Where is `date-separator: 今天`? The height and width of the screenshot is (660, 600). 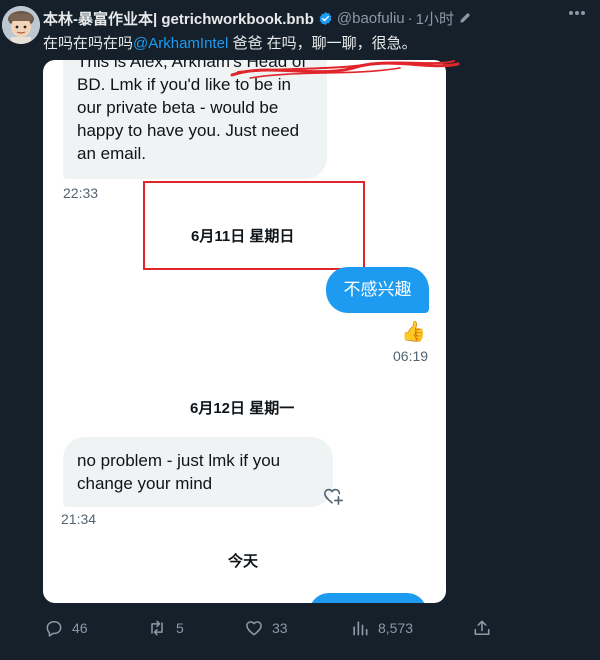 date-separator: 今天 is located at coordinates (243, 561).